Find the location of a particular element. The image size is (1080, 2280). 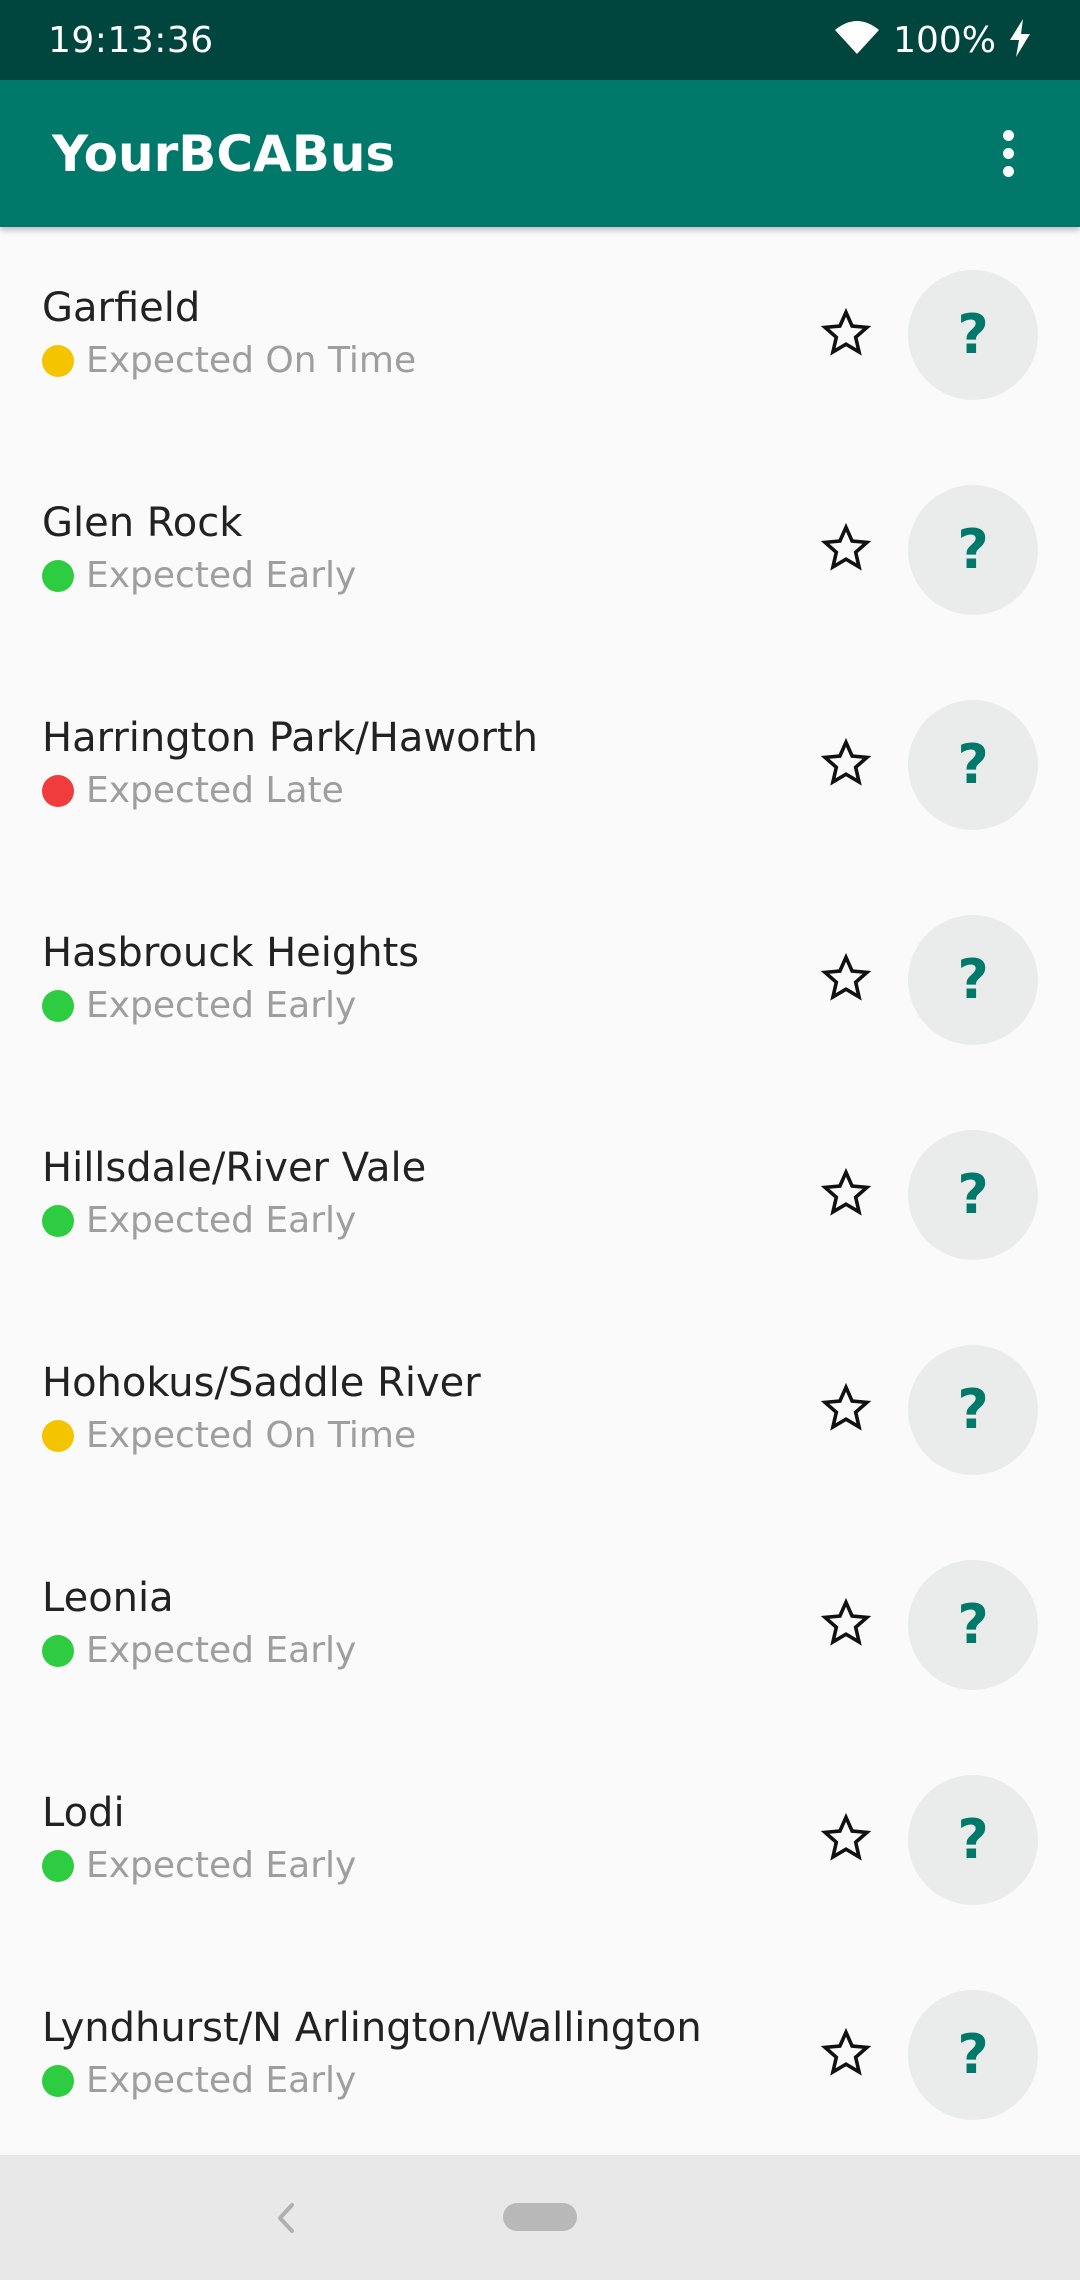

route-status: Expected Late is located at coordinates (215, 790).